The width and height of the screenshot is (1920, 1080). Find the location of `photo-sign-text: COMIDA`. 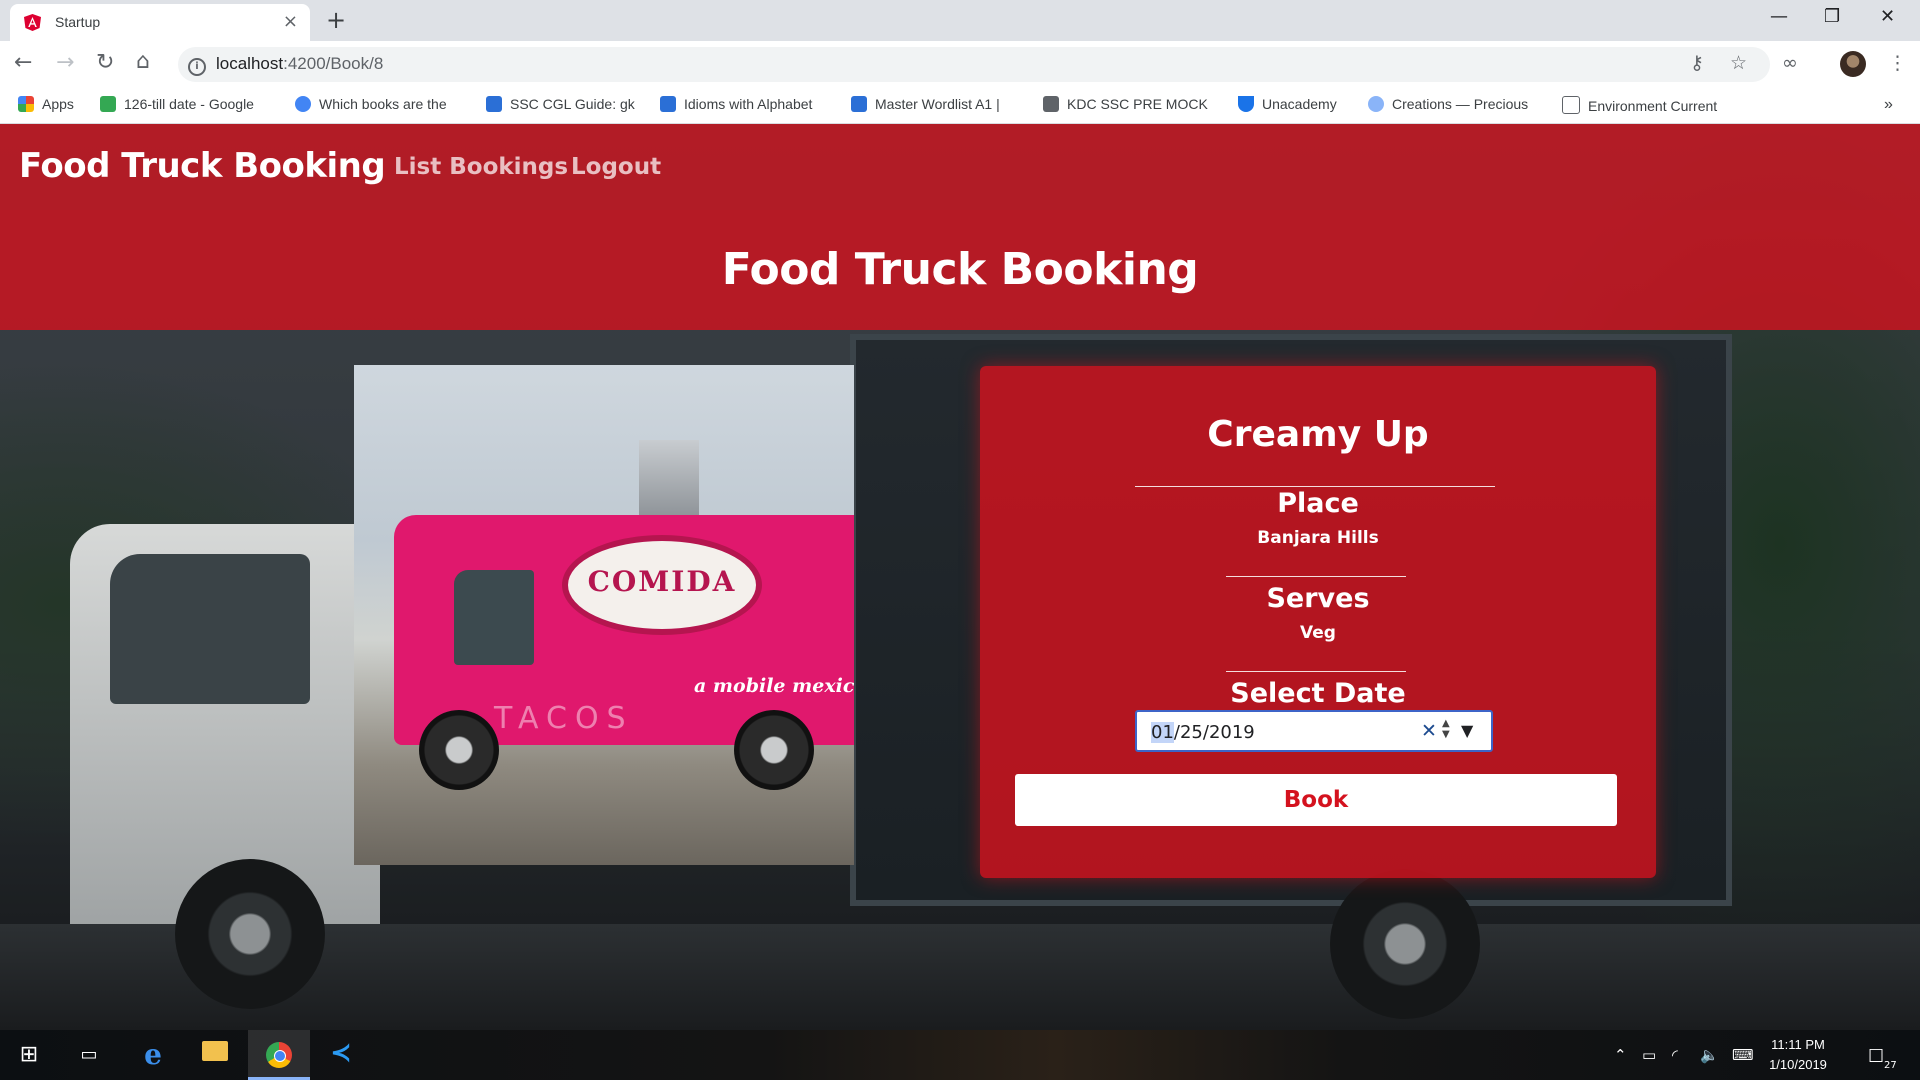

photo-sign-text: COMIDA is located at coordinates (662, 581).